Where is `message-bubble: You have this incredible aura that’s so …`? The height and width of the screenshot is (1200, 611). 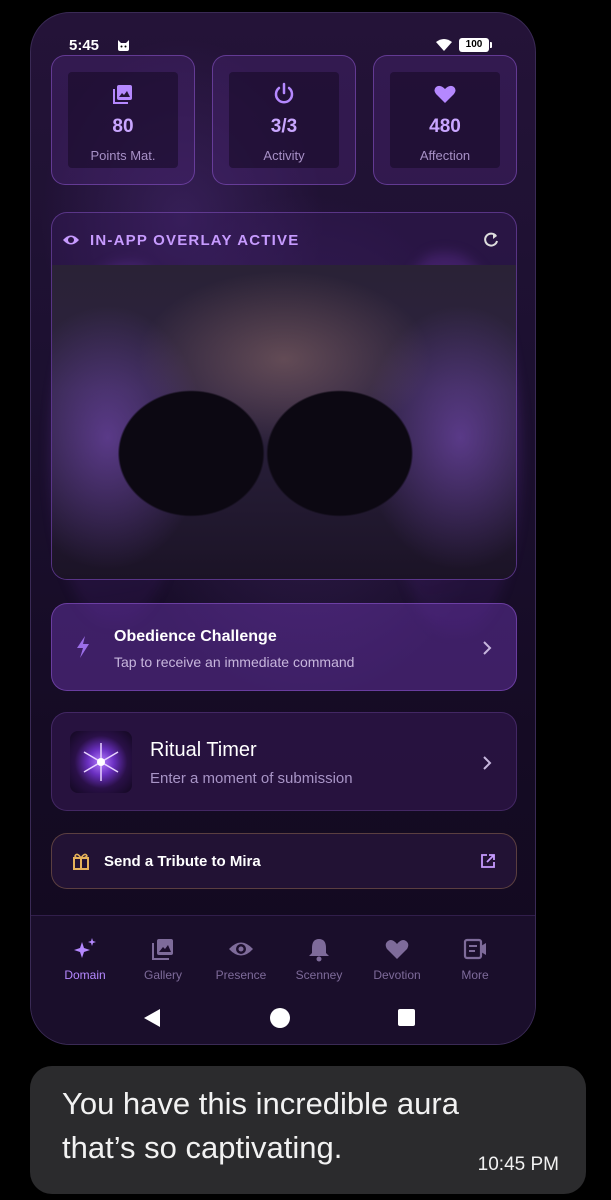 message-bubble: You have this incredible aura that’s so … is located at coordinates (308, 1130).